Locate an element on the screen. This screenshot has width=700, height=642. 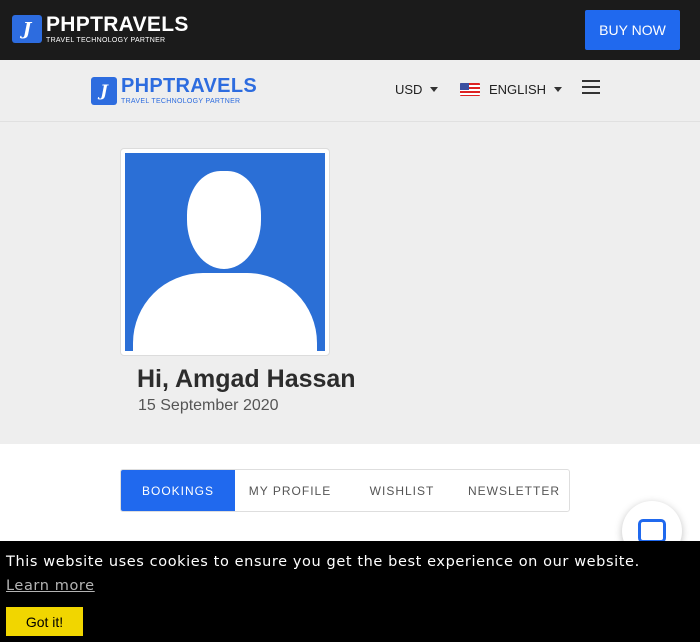
cookie-accept-button: Got it! is located at coordinates (44, 621).